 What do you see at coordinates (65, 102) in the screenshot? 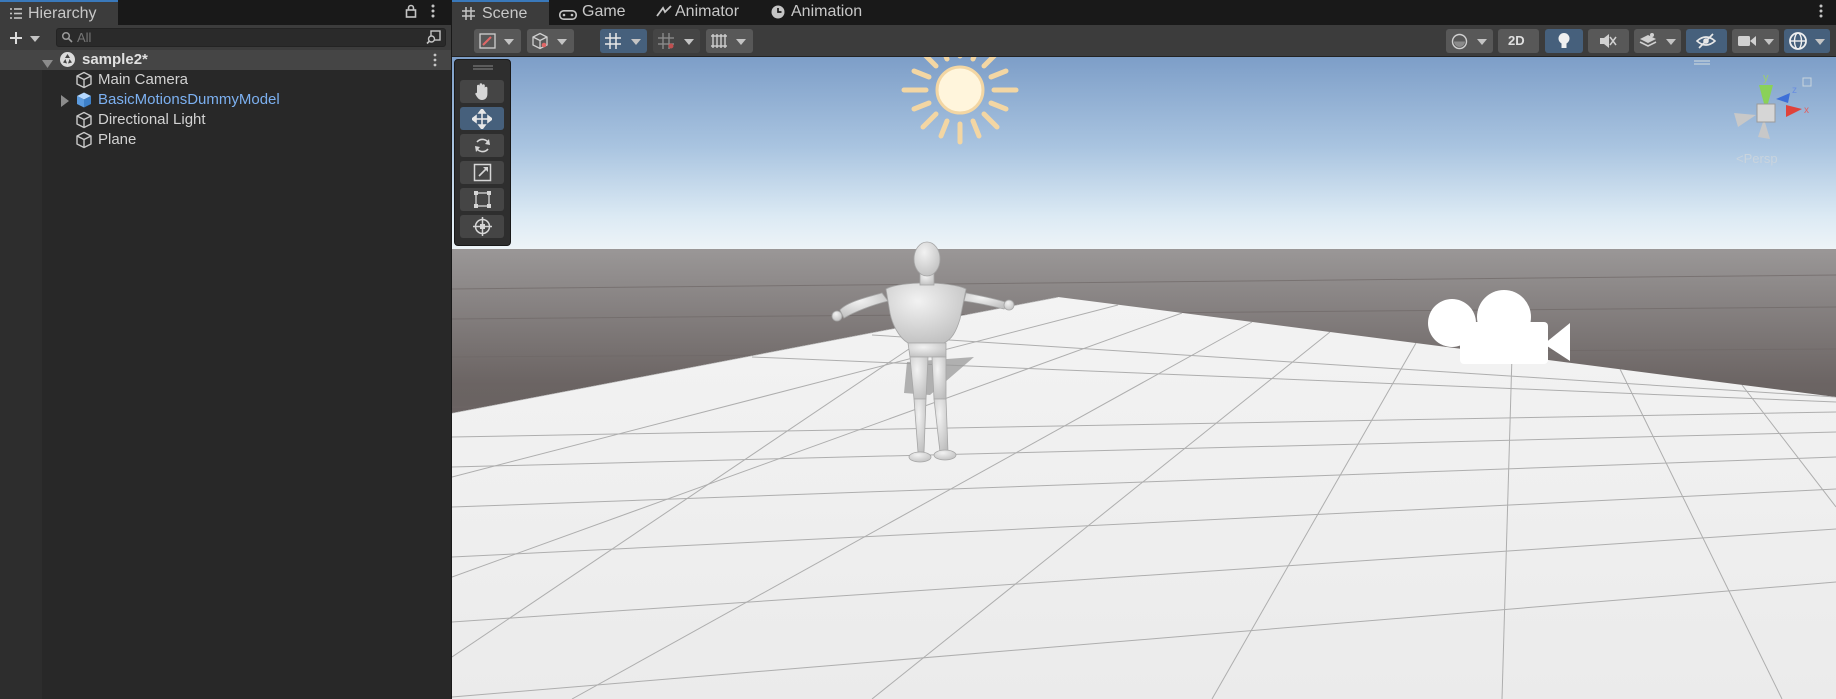
I see `expand-arrow-icon` at bounding box center [65, 102].